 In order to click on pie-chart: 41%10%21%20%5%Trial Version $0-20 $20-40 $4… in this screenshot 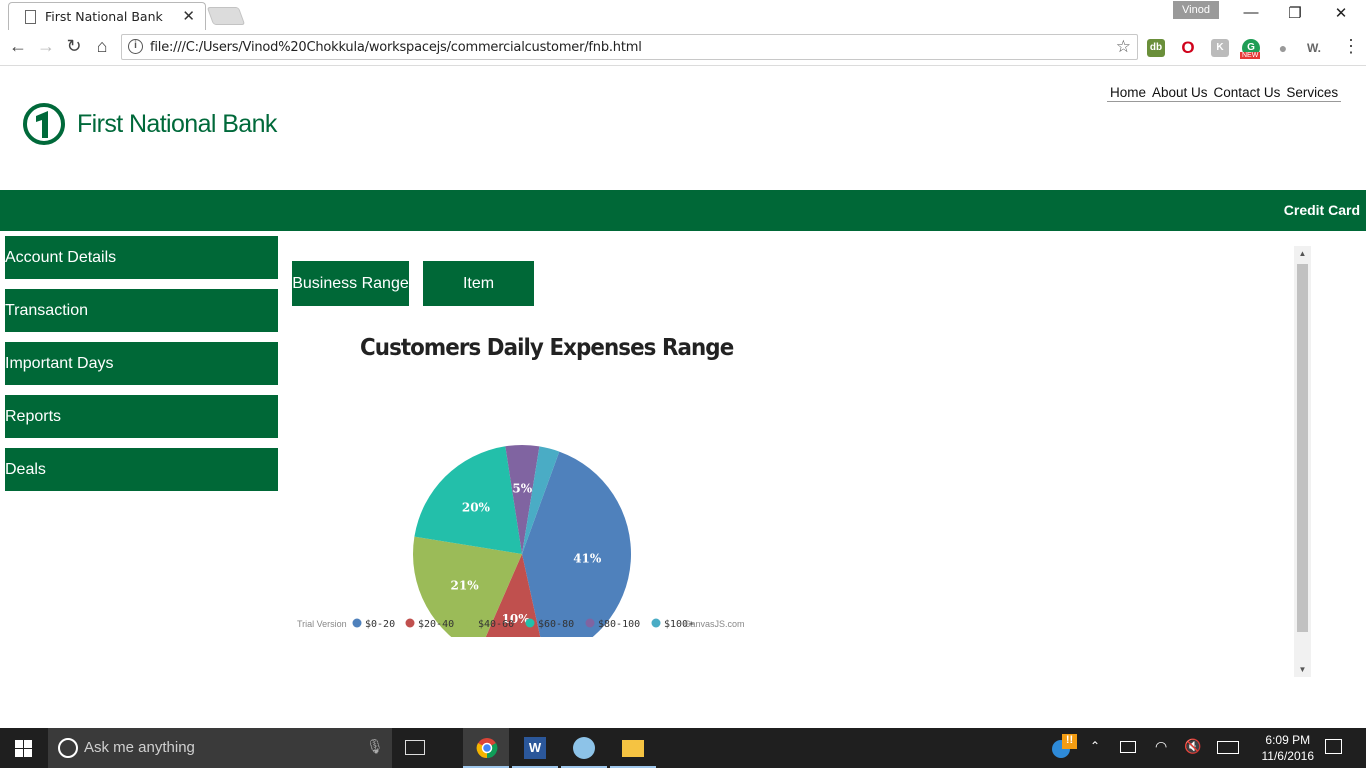, I will do `click(521, 541)`.